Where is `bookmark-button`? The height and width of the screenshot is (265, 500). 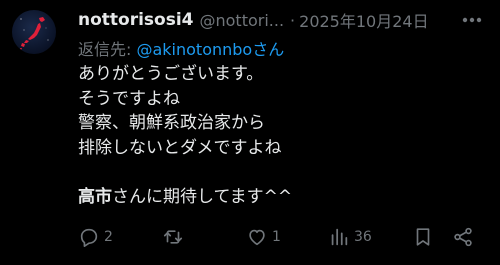
bookmark-button is located at coordinates (423, 237).